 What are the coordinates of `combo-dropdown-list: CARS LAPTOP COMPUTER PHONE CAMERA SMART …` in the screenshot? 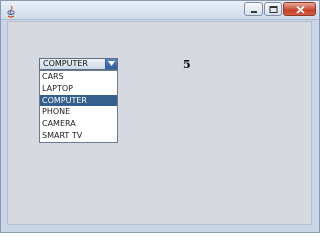 It's located at (78, 106).